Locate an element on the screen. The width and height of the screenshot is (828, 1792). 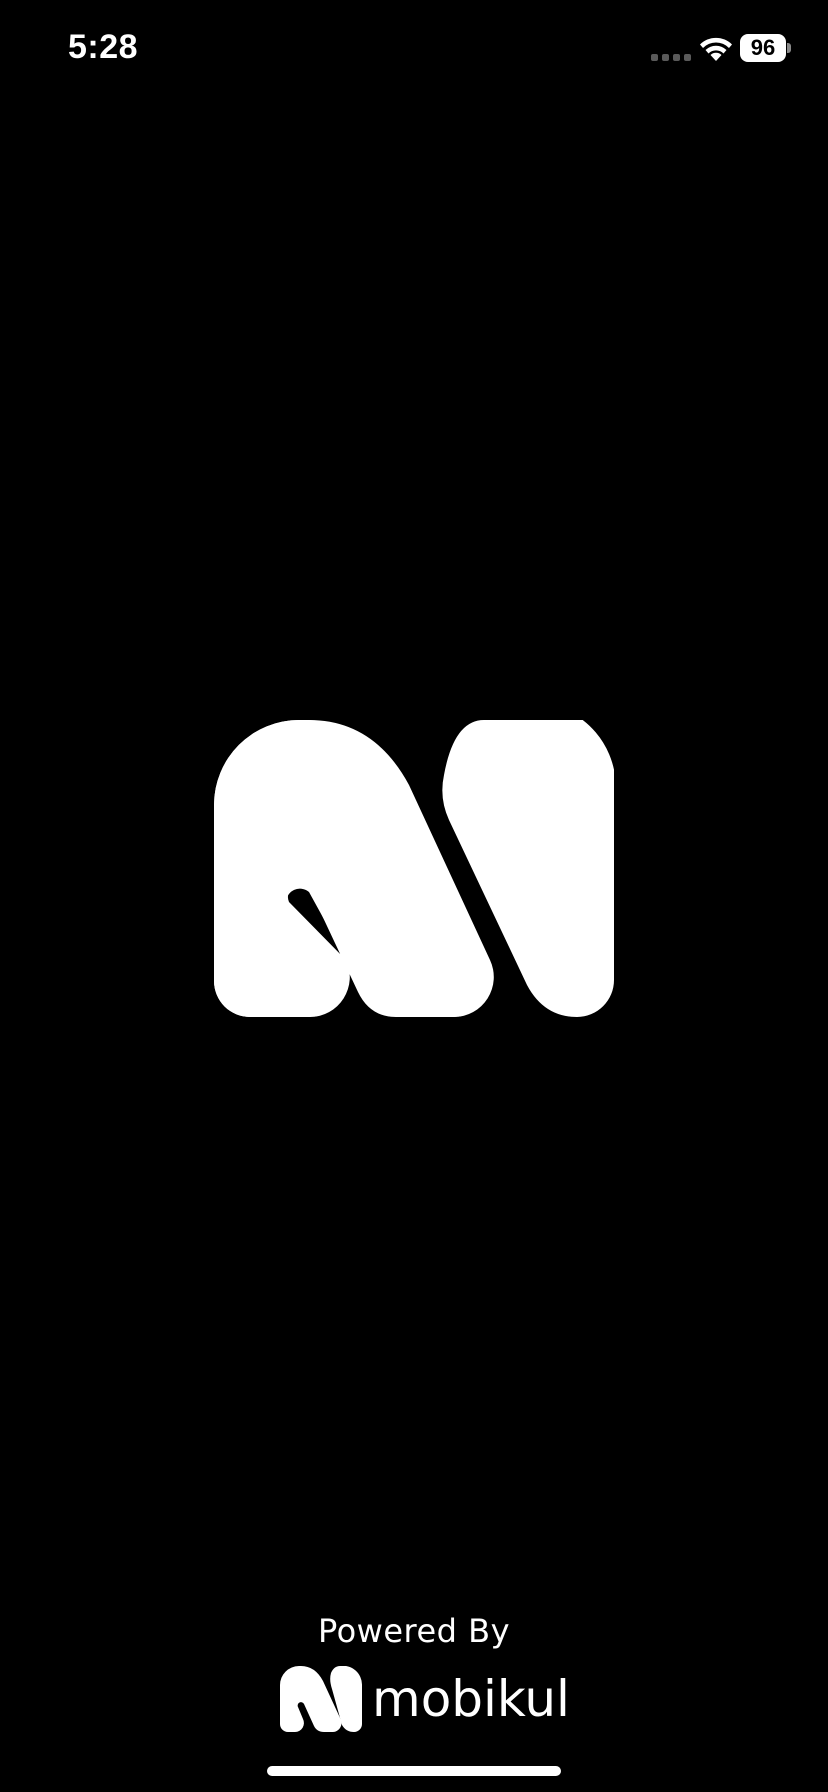
app-logo-icon is located at coordinates (414, 868).